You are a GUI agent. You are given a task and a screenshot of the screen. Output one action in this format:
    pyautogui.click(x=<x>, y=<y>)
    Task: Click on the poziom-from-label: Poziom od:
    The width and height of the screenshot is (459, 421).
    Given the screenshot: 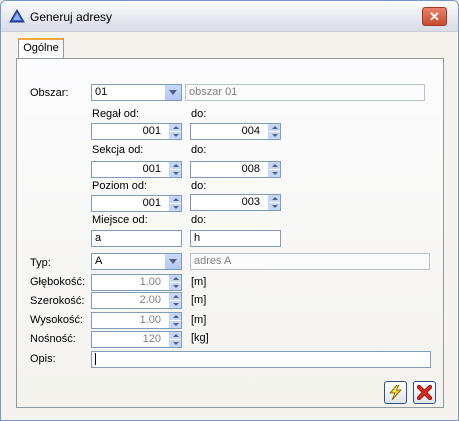 What is the action you would take?
    pyautogui.click(x=120, y=186)
    